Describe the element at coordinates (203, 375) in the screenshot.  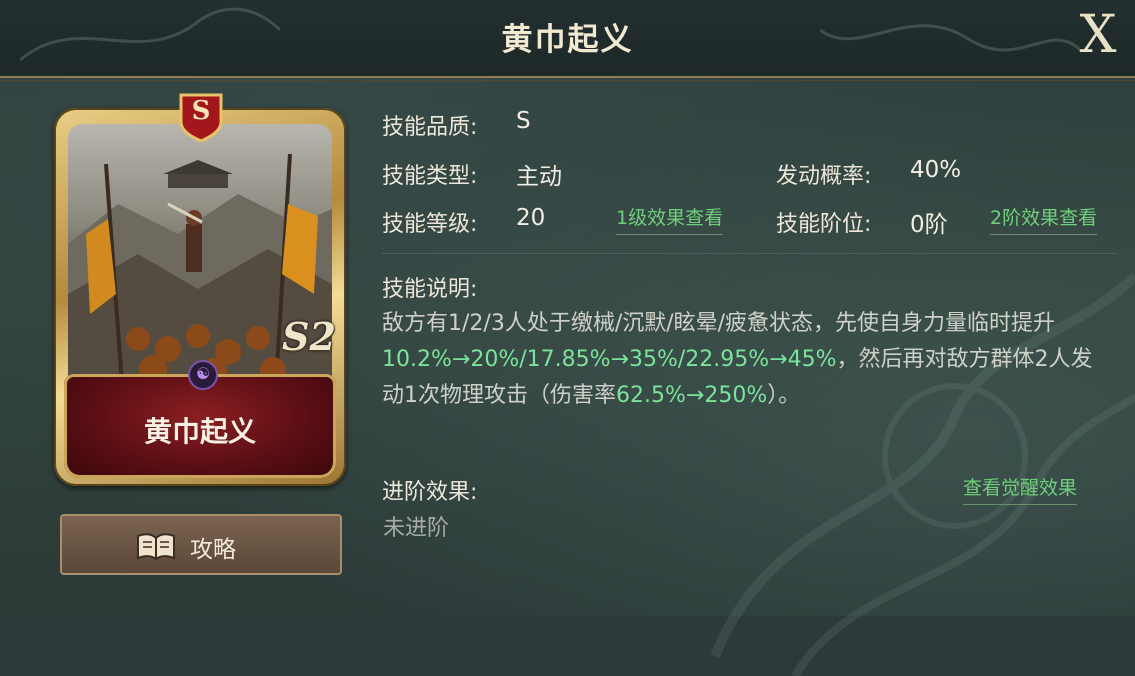
I see `faction-emblem-icon: ☯` at that location.